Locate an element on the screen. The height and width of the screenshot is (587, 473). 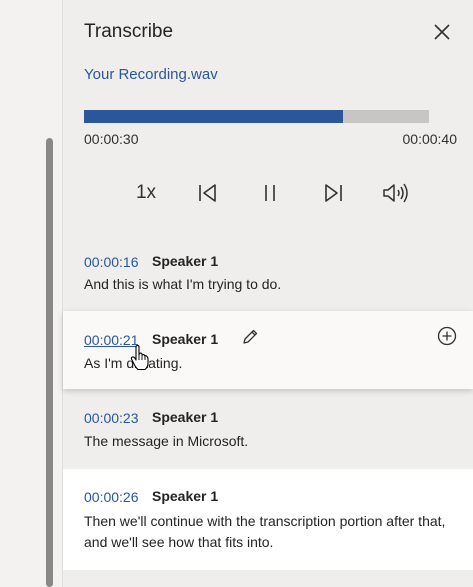
hand-cursor-icon is located at coordinates (139, 358).